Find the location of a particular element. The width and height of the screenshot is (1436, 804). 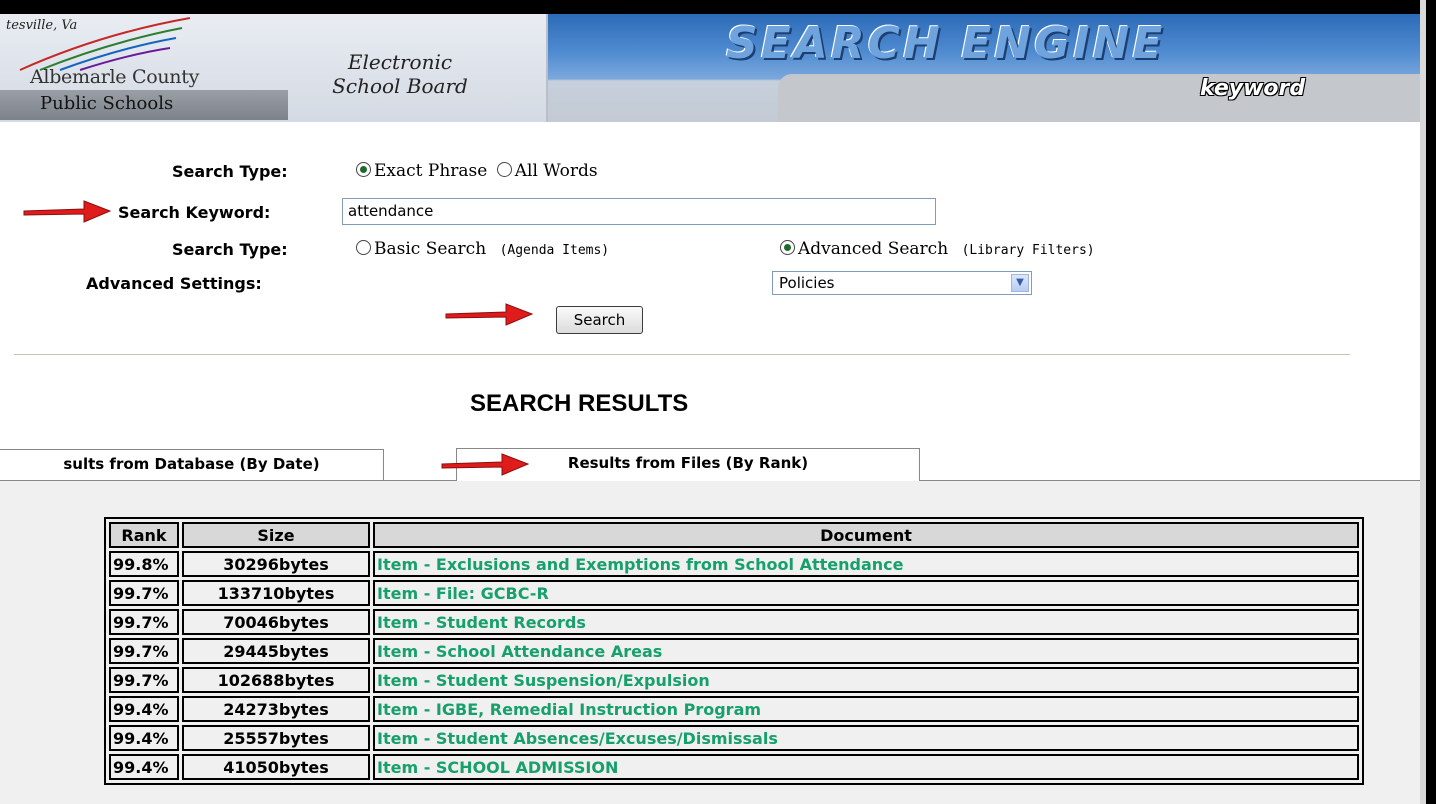

search-type-label: Search Type: is located at coordinates (230, 249).